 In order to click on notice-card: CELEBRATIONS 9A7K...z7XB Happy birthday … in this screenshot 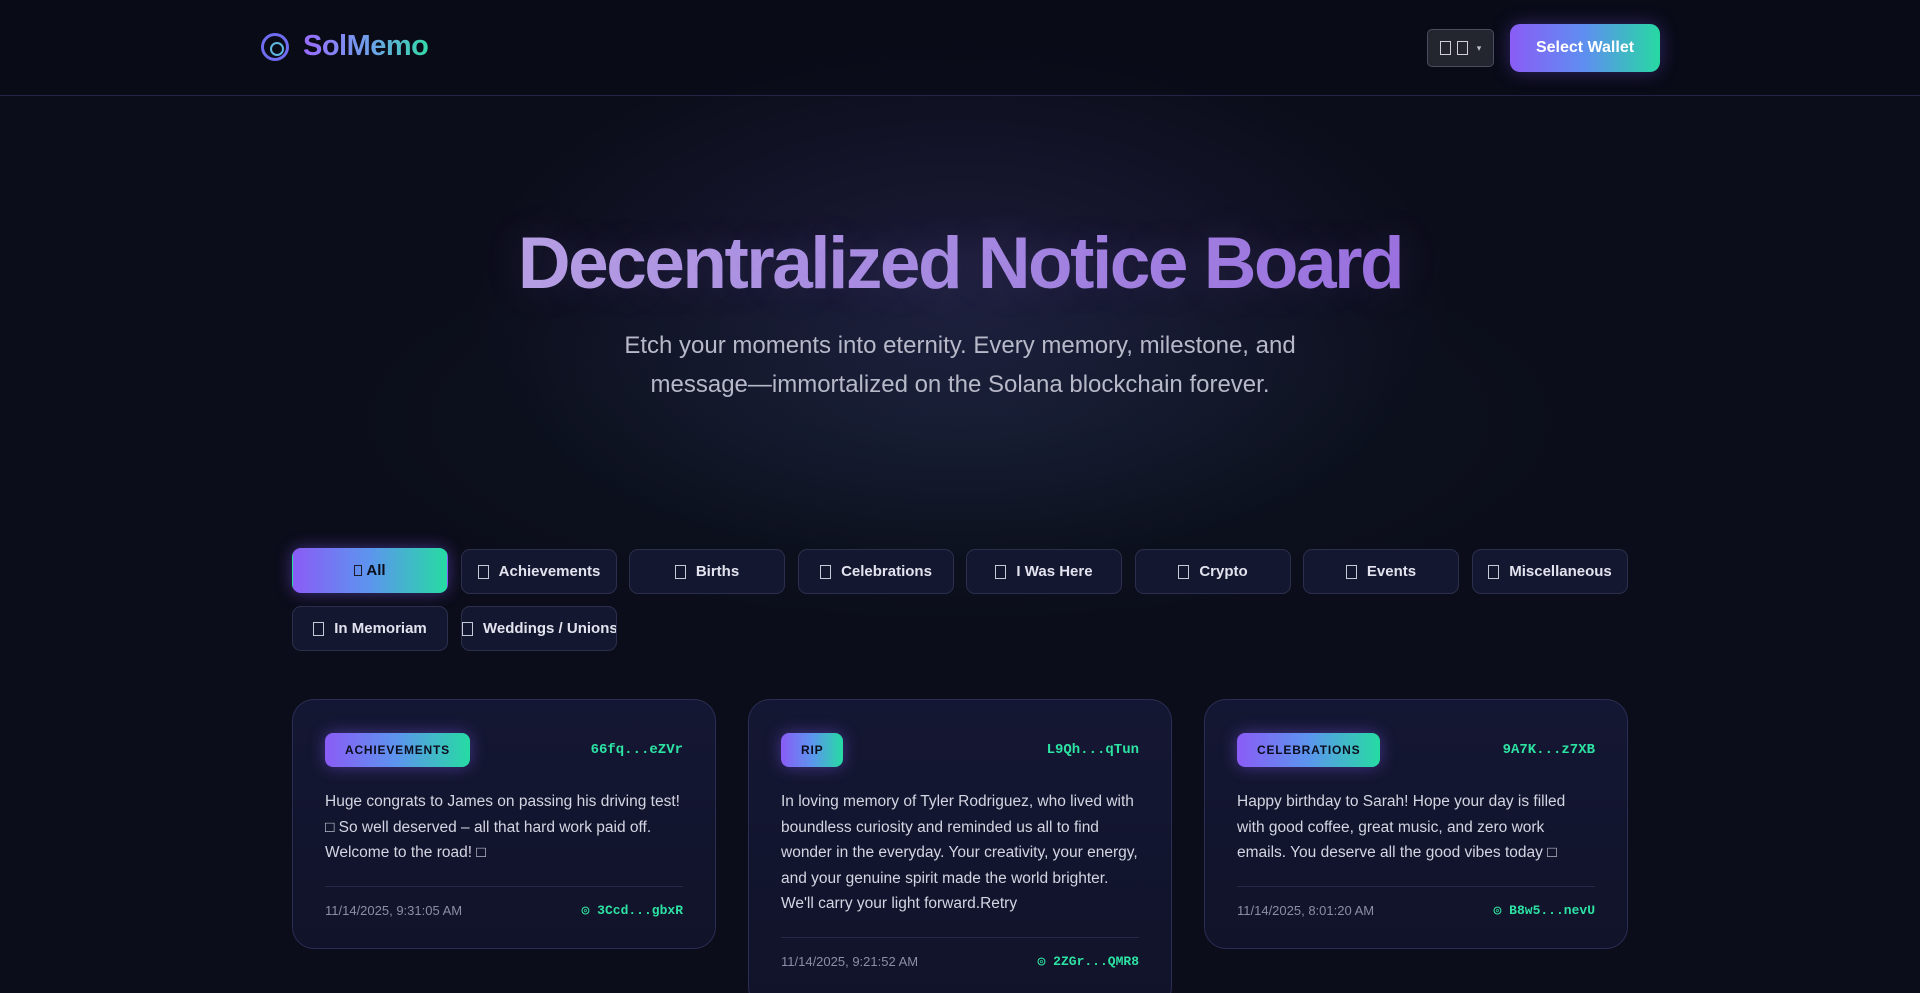, I will do `click(1416, 824)`.